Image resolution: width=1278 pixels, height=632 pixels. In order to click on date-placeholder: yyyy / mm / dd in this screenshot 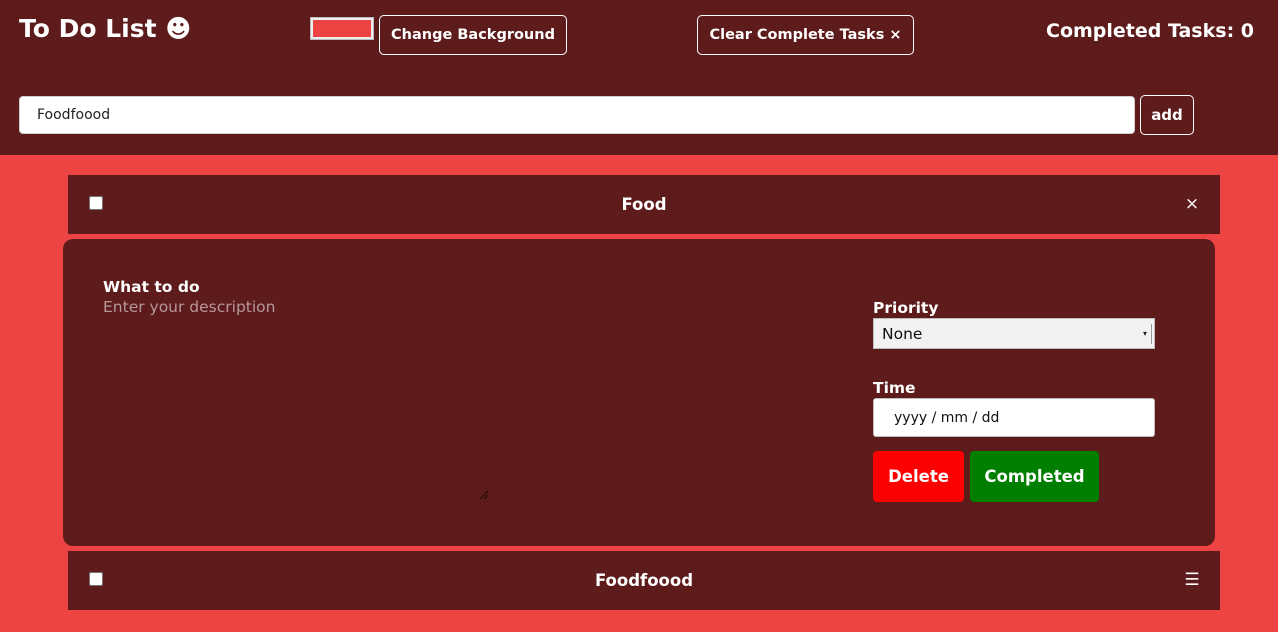, I will do `click(947, 417)`.